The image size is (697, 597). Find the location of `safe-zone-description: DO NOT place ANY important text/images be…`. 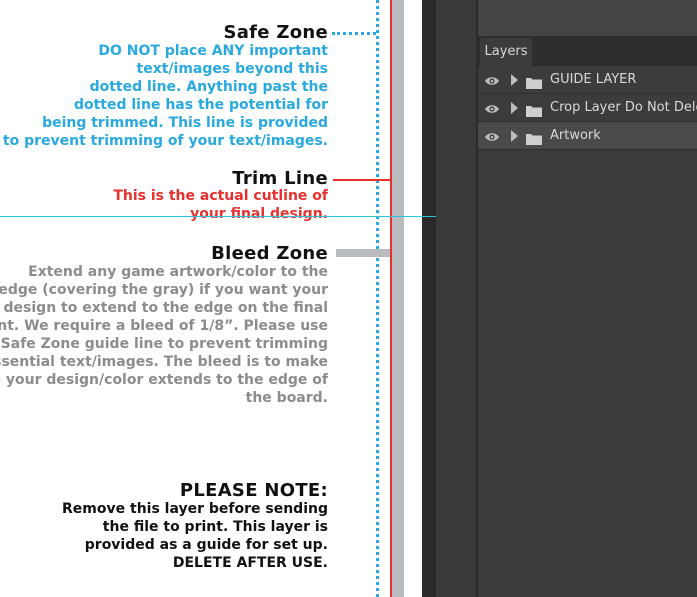

safe-zone-description: DO NOT place ANY important text/images be… is located at coordinates (165, 96).